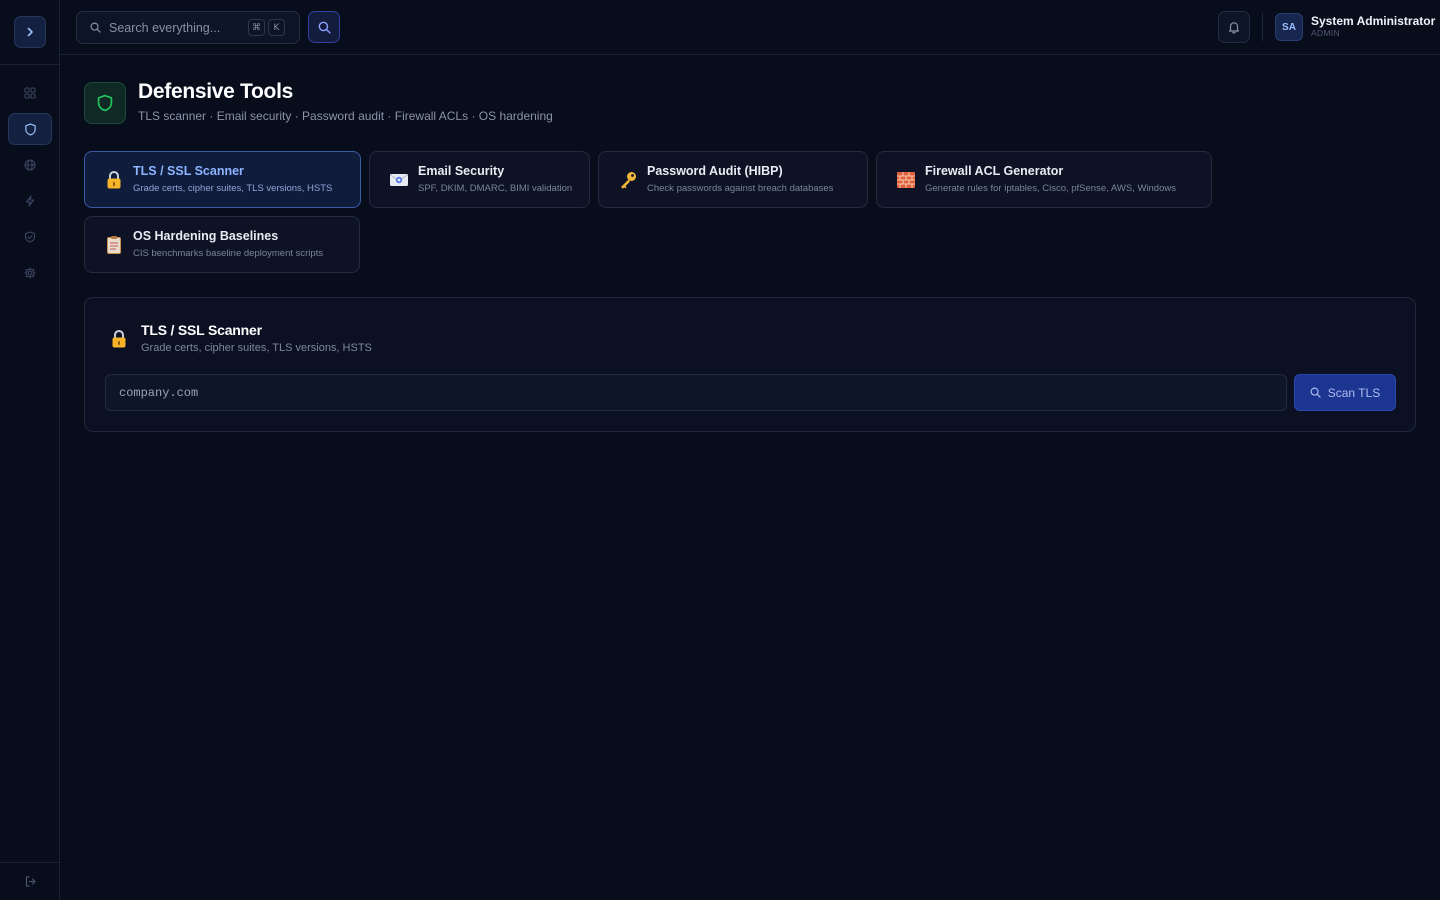  I want to click on notifications-button, so click(1234, 27).